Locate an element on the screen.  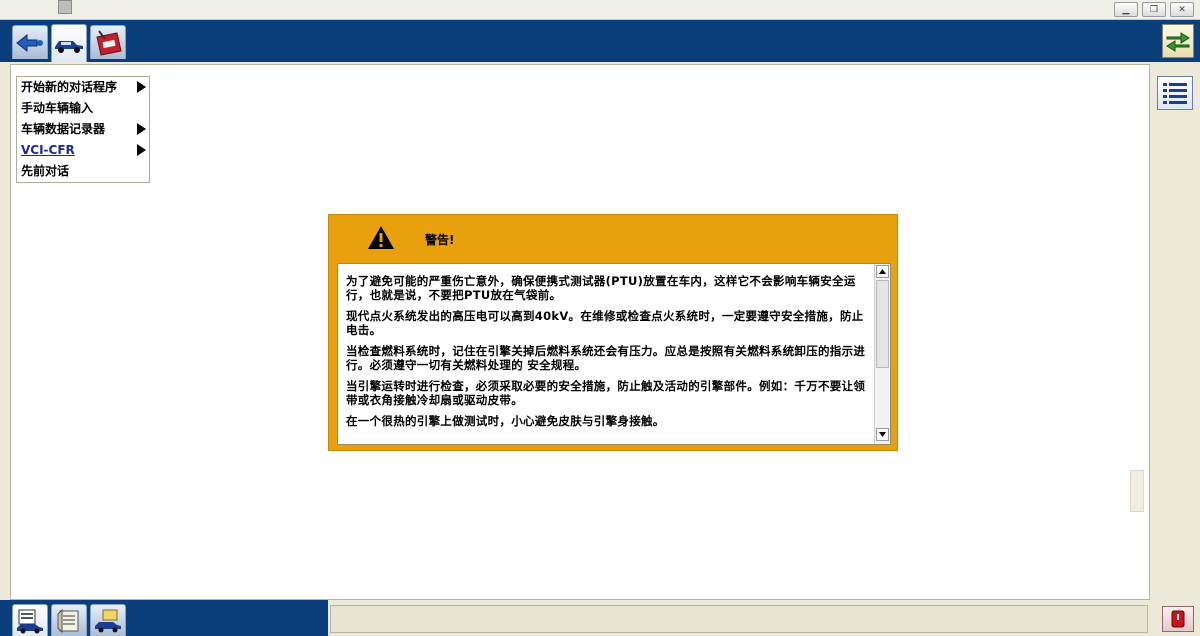
top-toolbar is located at coordinates (600, 41).